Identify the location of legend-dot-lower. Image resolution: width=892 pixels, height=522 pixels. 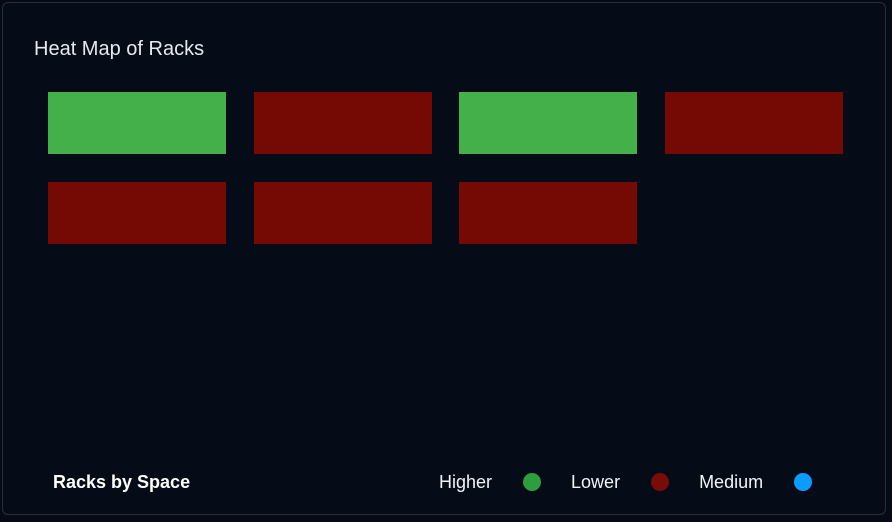
(660, 482).